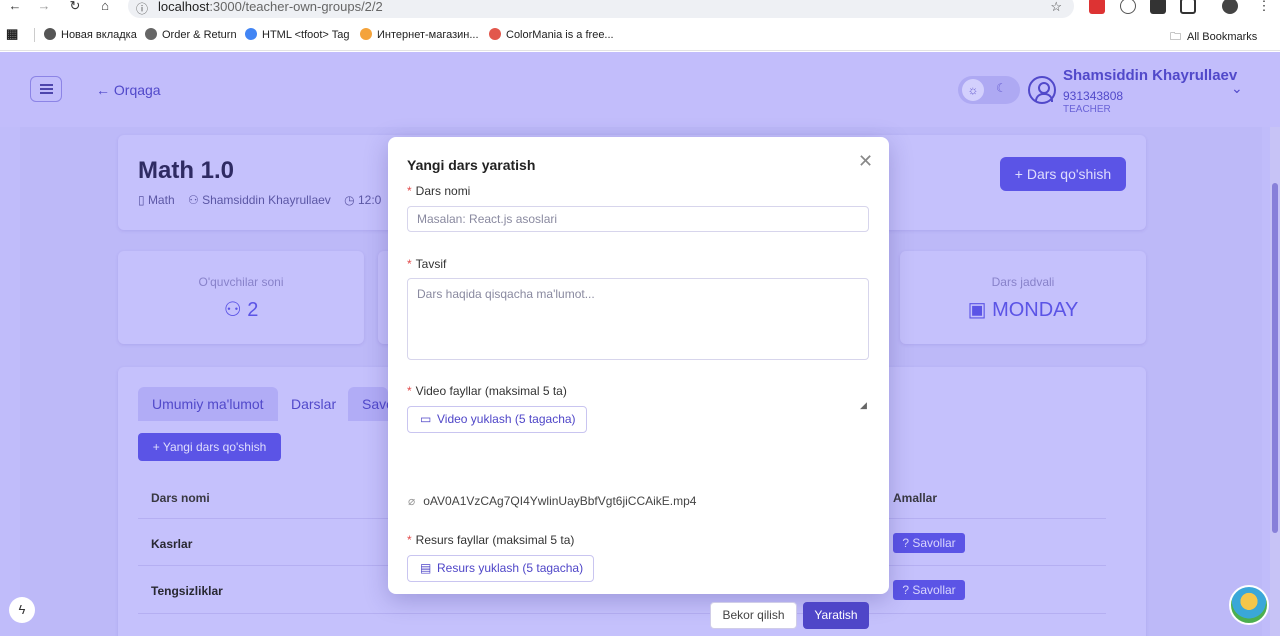  Describe the element at coordinates (366, 34) in the screenshot. I see `shop-icon` at that location.